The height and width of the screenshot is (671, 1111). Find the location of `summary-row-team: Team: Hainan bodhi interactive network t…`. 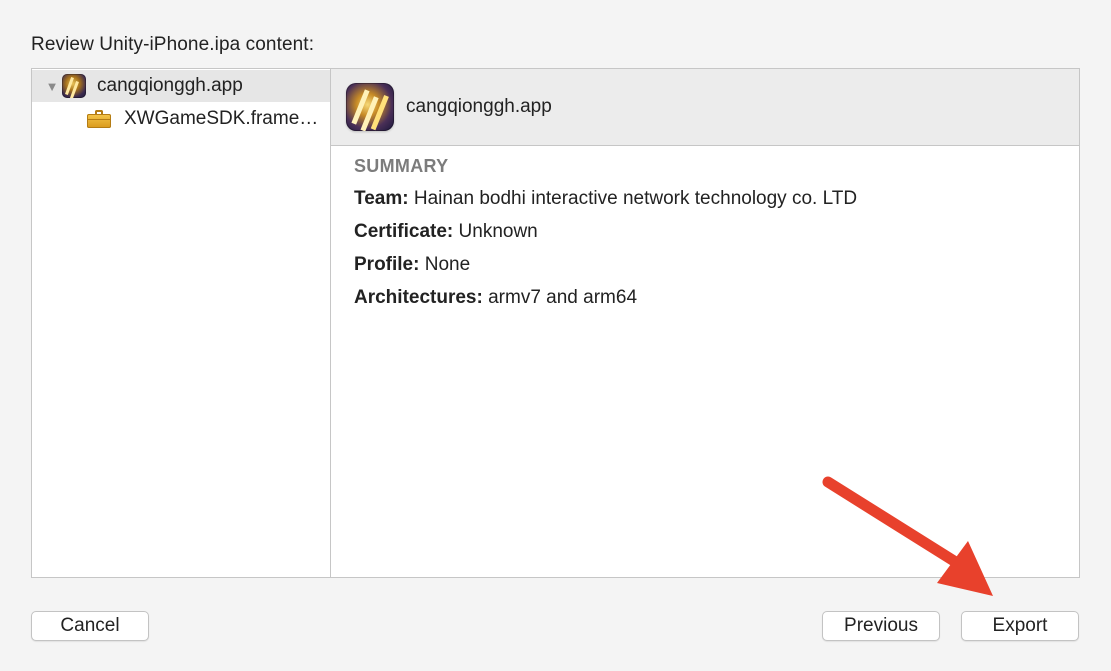

summary-row-team: Team: Hainan bodhi interactive network t… is located at coordinates (716, 204).